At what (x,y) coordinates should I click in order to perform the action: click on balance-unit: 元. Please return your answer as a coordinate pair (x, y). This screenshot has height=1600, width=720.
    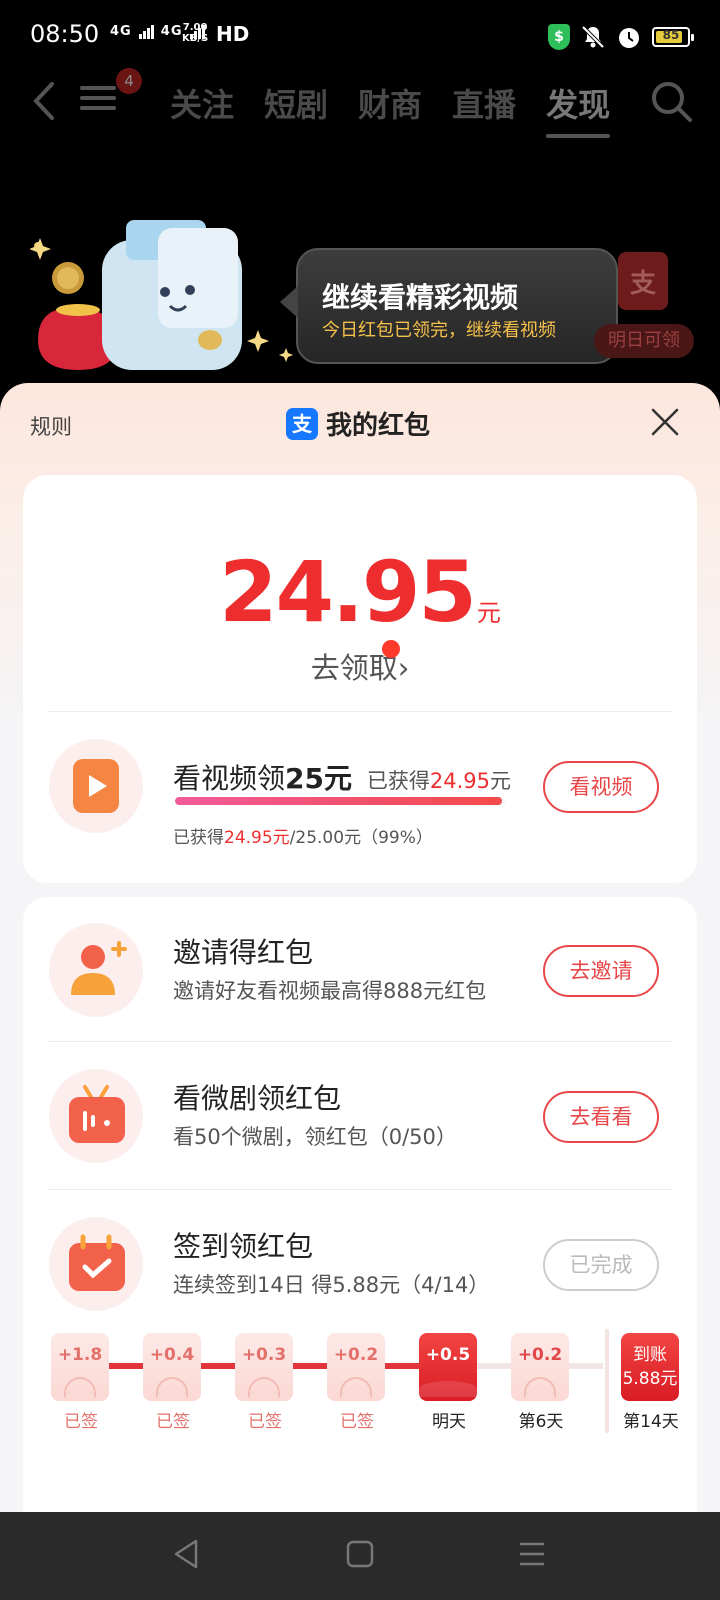
    Looking at the image, I should click on (488, 613).